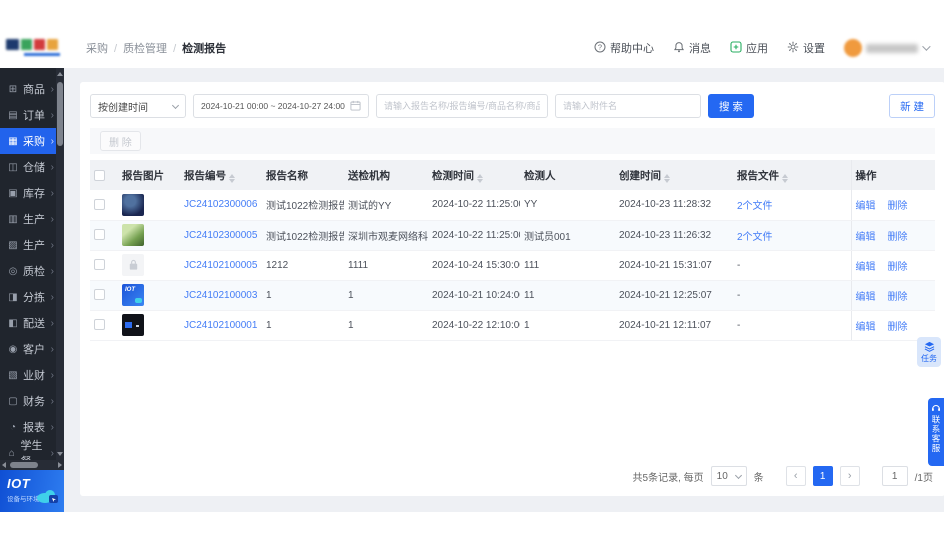 The image size is (944, 545). What do you see at coordinates (822, 476) in the screenshot?
I see `current-page-button: 1` at bounding box center [822, 476].